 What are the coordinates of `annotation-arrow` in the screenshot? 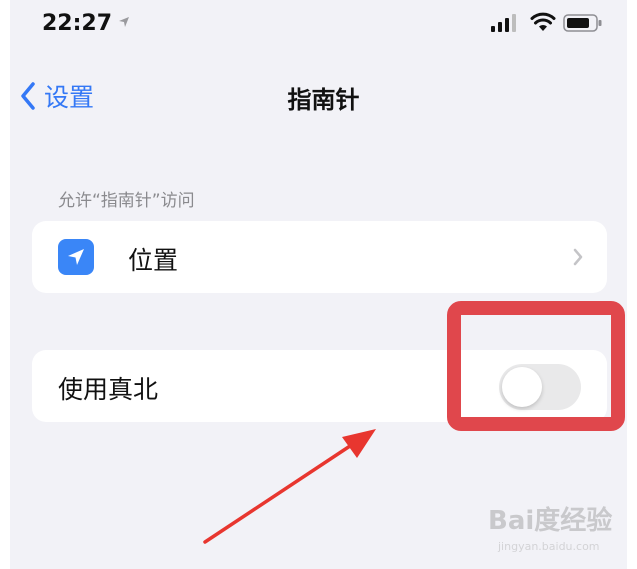 It's located at (289, 486).